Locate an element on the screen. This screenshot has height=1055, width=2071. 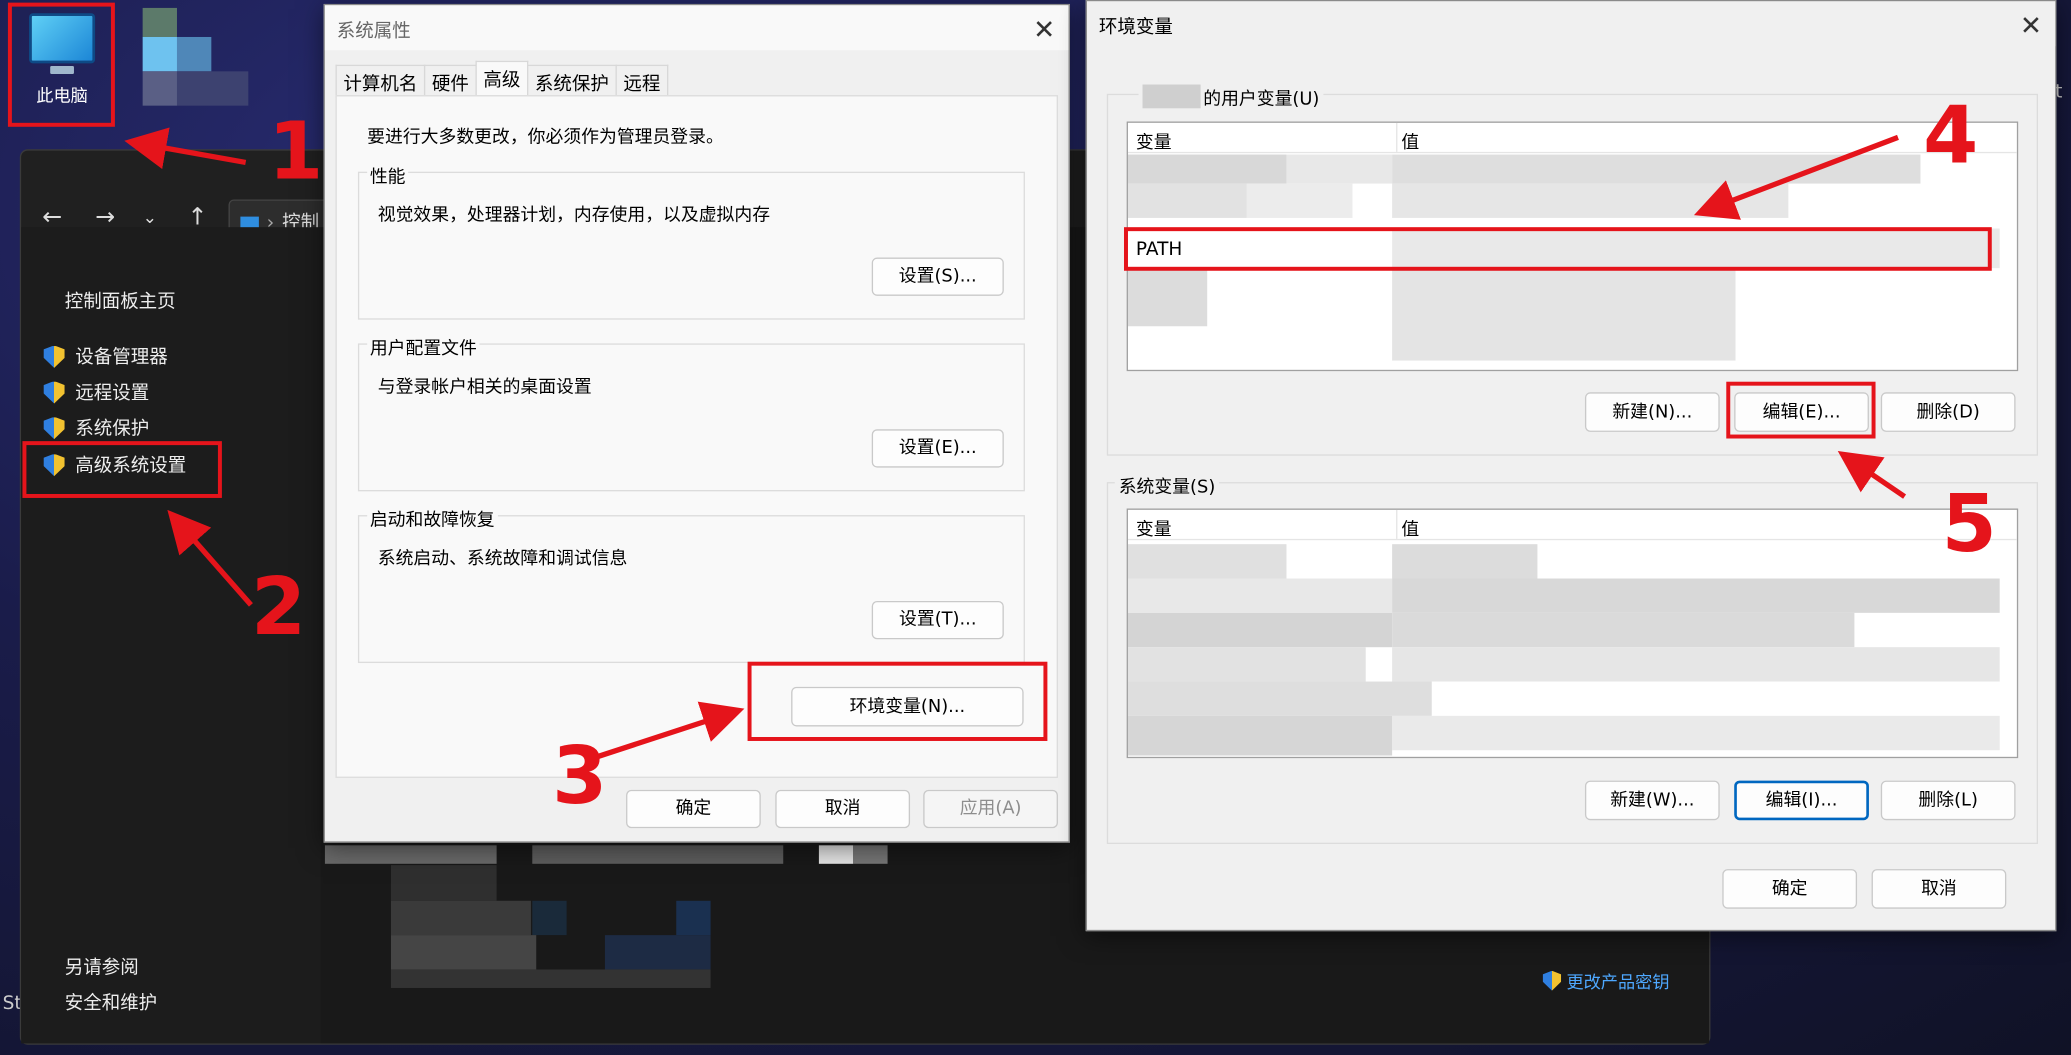
sidebar-item-home: 控制面板主页 is located at coordinates (120, 301).